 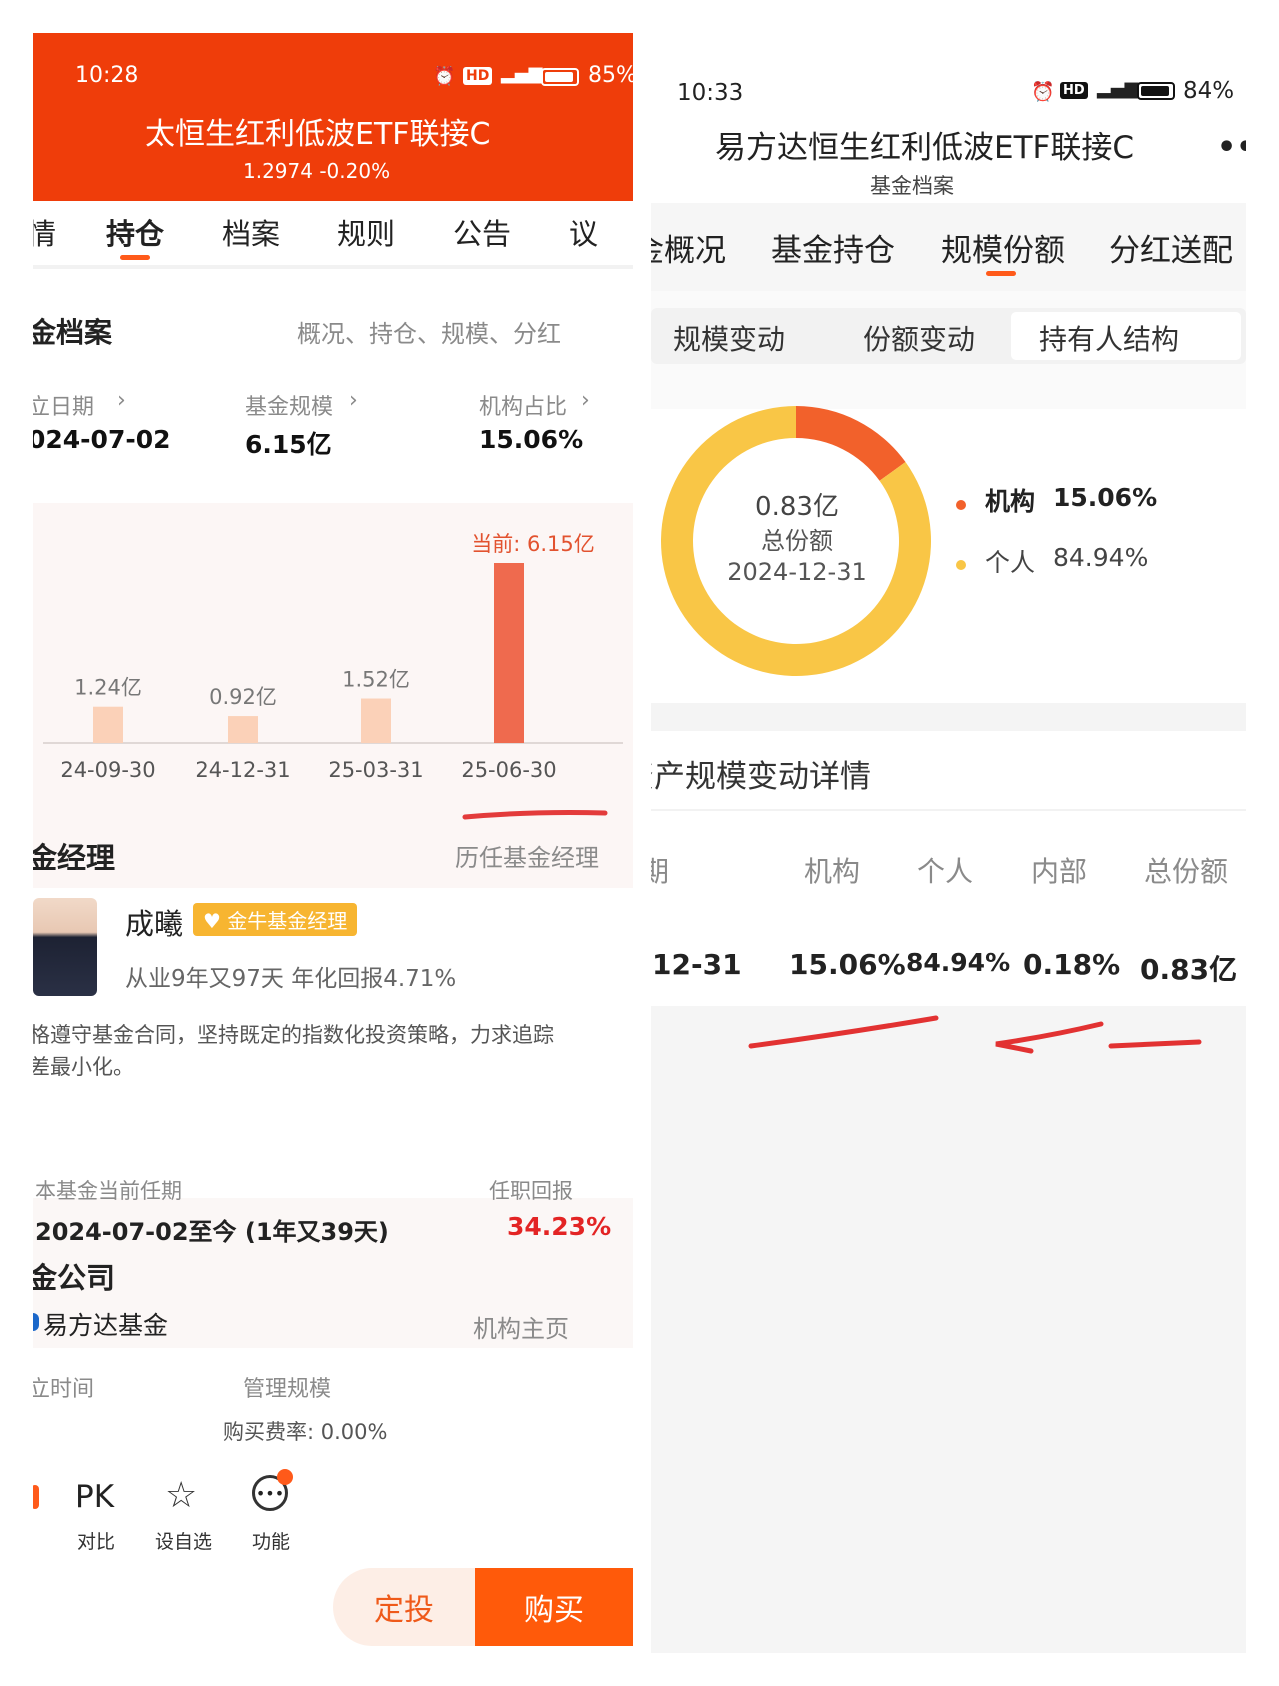 What do you see at coordinates (1010, 501) in the screenshot?
I see `legend-institution-name: 机构` at bounding box center [1010, 501].